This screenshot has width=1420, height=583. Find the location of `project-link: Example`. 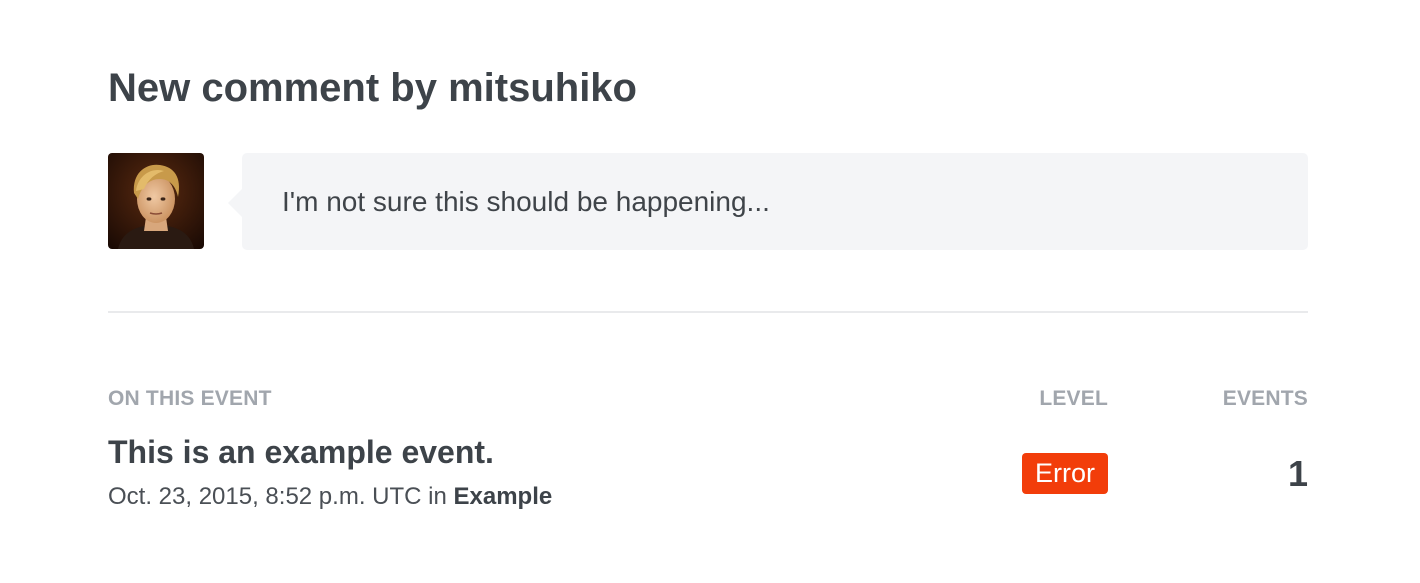

project-link: Example is located at coordinates (503, 496).